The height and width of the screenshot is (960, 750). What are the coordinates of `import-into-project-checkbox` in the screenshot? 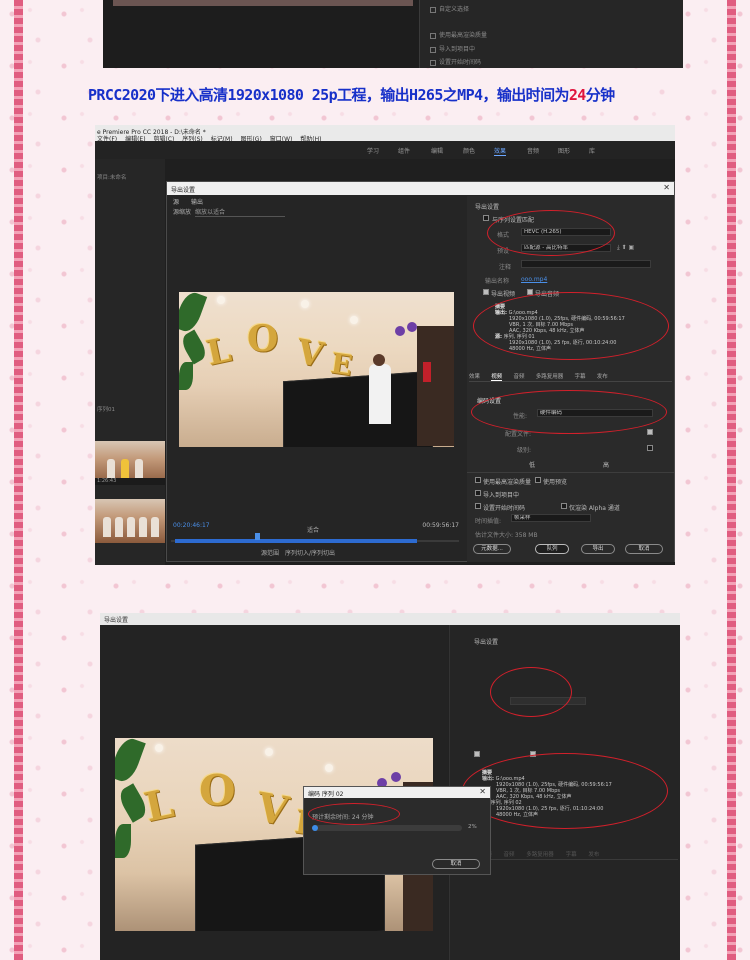 It's located at (478, 493).